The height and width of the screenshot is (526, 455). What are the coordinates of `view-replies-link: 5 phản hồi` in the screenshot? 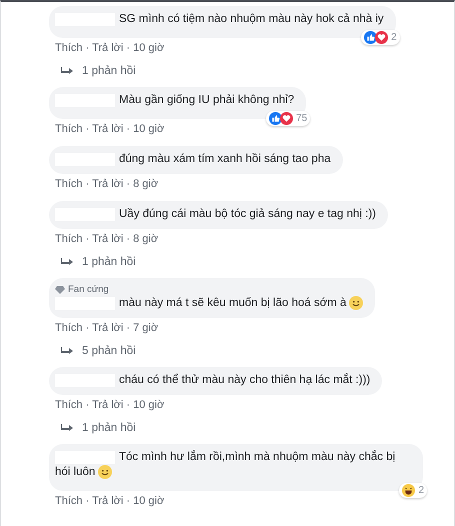 It's located at (109, 351).